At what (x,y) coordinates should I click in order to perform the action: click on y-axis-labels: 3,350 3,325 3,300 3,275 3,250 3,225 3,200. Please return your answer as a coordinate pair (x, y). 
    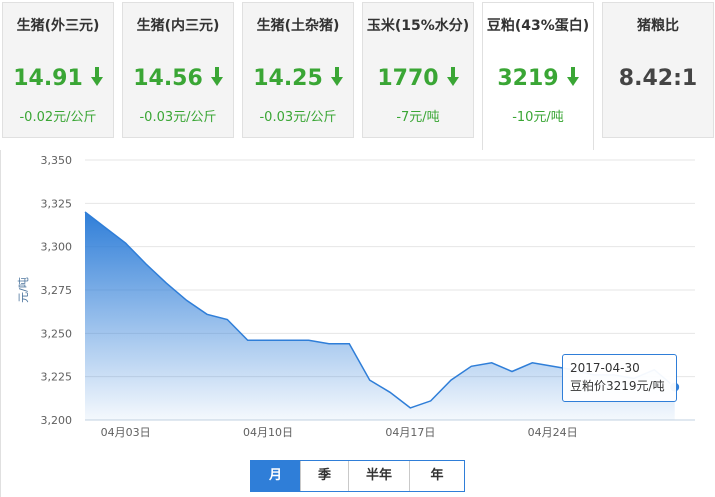
    Looking at the image, I should click on (57, 290).